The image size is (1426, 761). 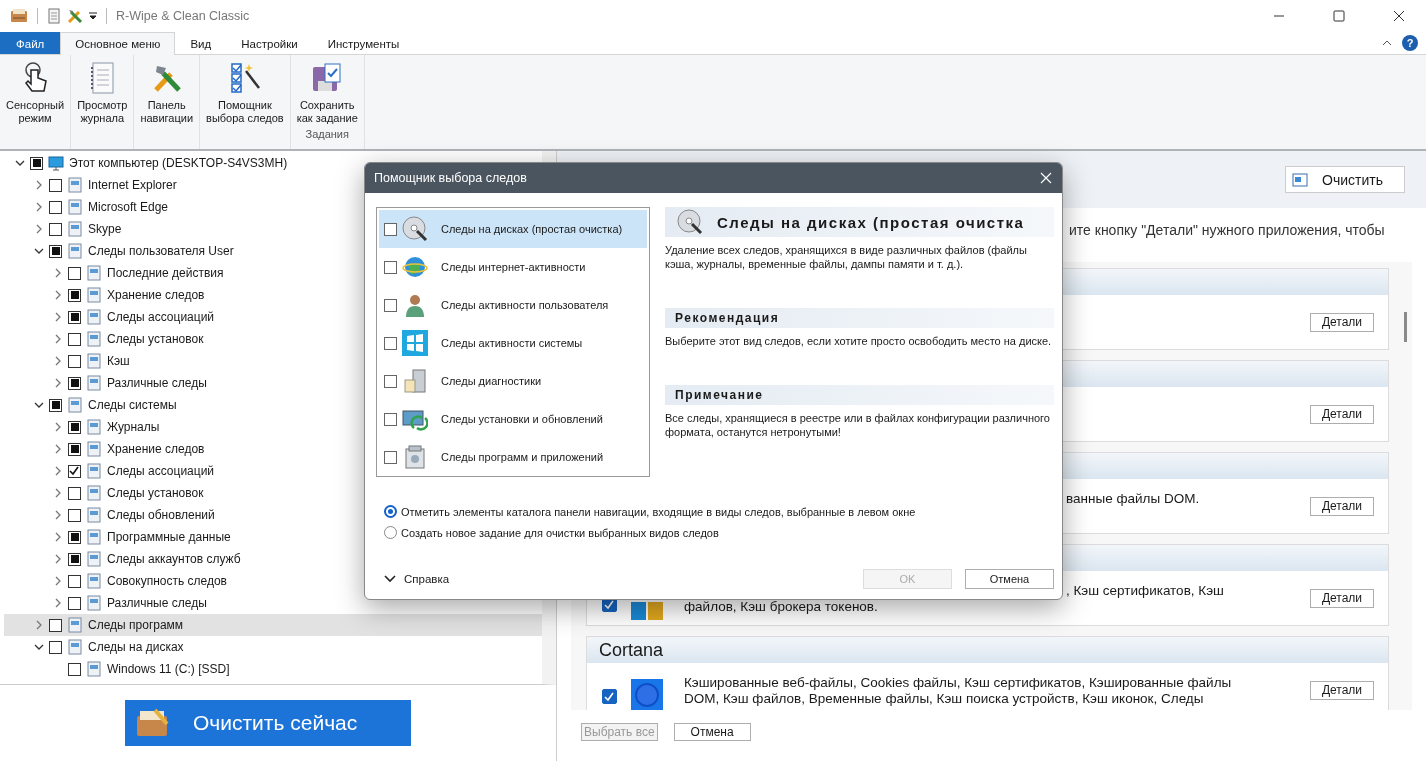 I want to click on tree-item-label: Следы ассоциаций, so click(x=161, y=317).